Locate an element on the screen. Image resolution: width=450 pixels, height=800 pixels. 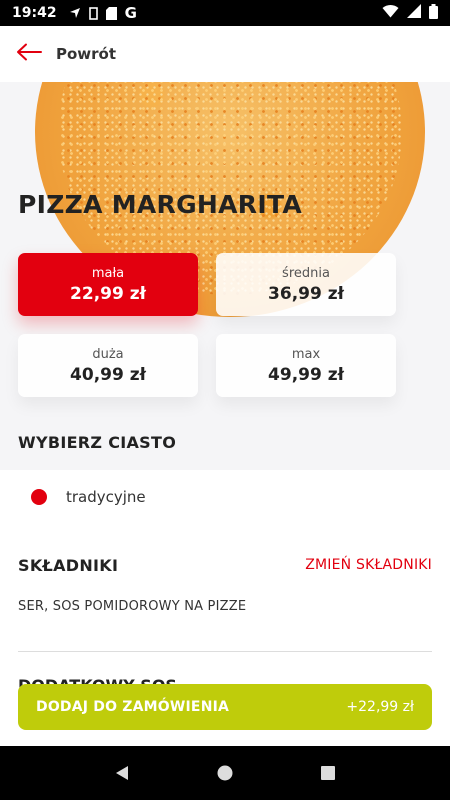
radio-selected-icon is located at coordinates (39, 497).